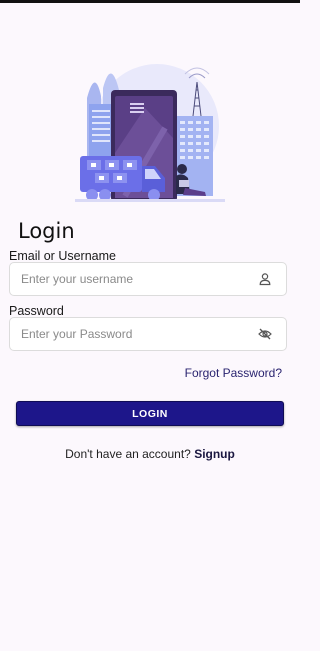 This screenshot has width=320, height=651. I want to click on page-title: Login, so click(46, 231).